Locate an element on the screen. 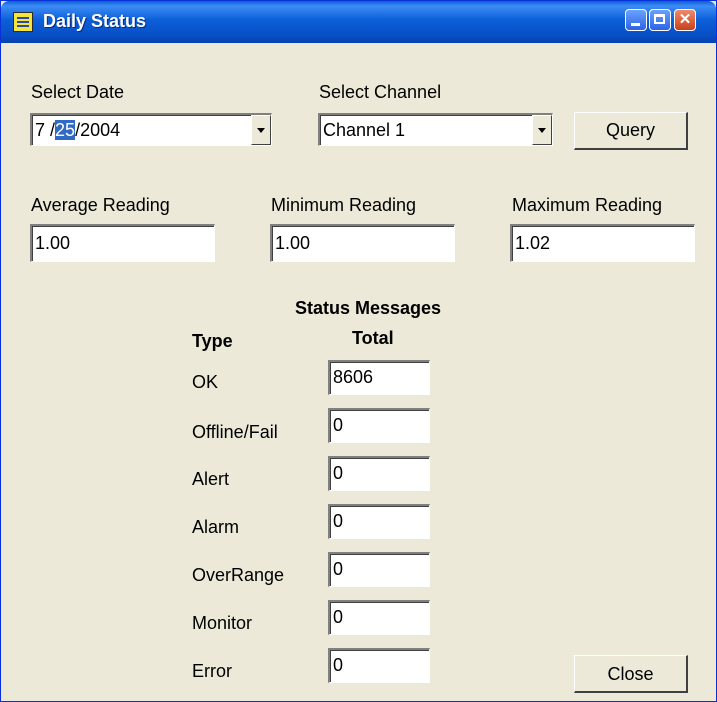  window-title: Daily Status is located at coordinates (95, 21).